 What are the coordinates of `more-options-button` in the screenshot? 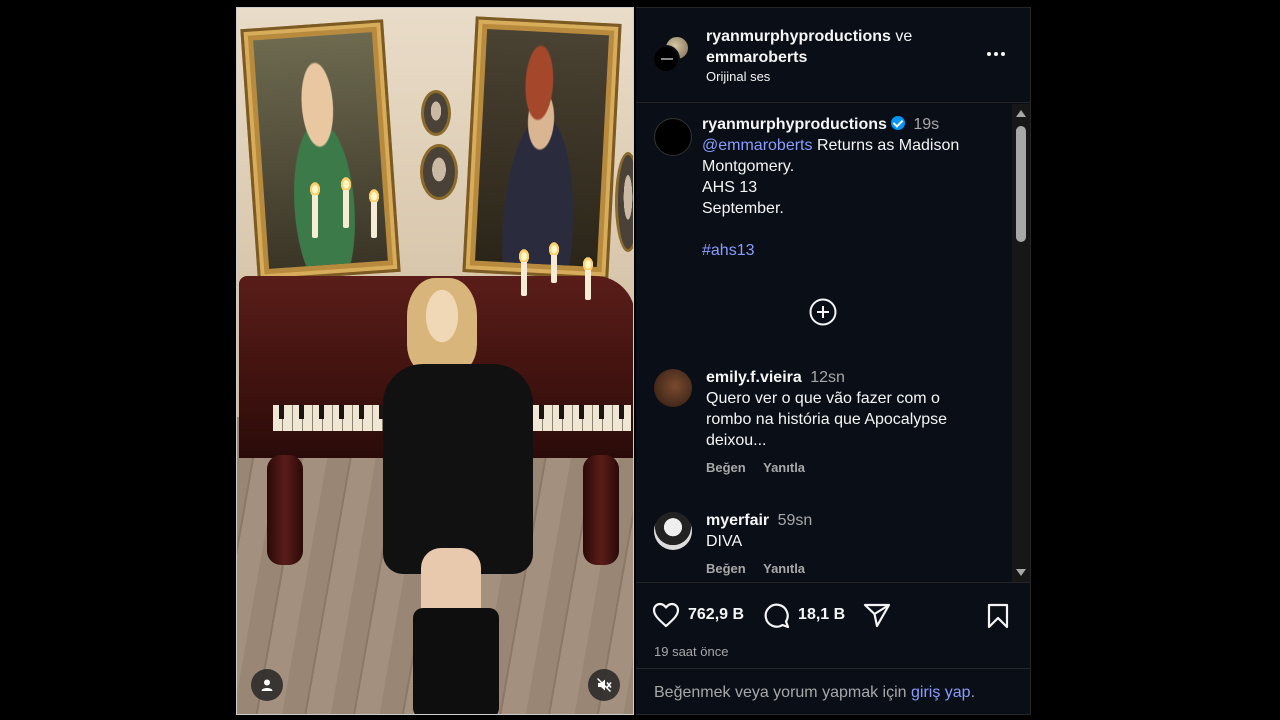 It's located at (996, 54).